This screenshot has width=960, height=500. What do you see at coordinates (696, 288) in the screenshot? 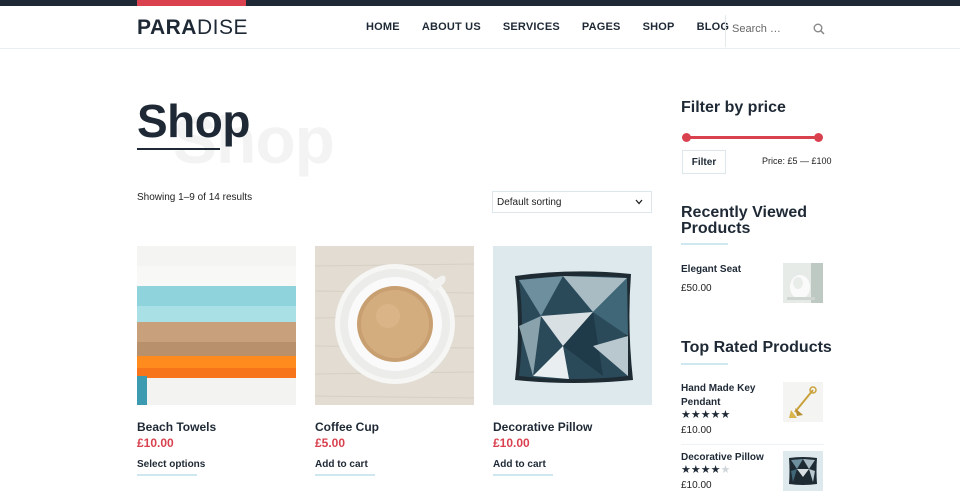
I see `recent-item-price: £50.00` at bounding box center [696, 288].